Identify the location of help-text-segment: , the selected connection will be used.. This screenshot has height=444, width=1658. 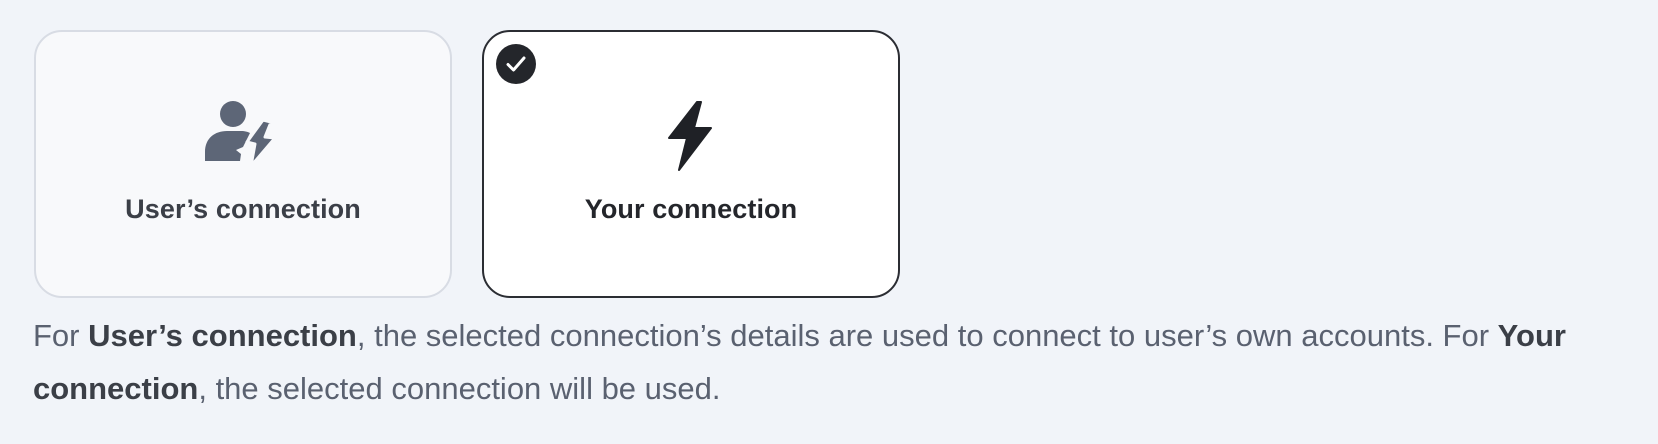
(459, 388).